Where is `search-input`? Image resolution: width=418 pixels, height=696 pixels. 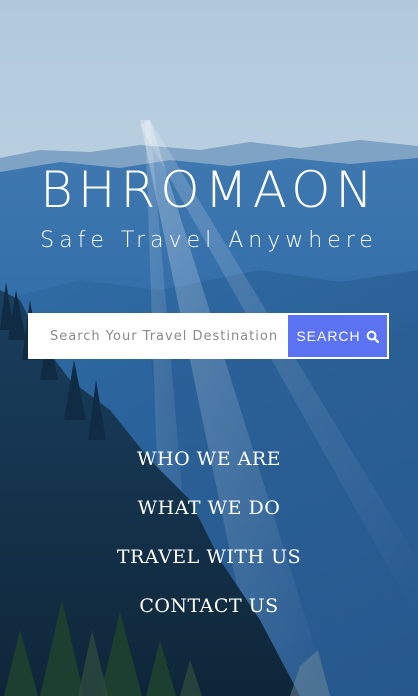
search-input is located at coordinates (159, 336).